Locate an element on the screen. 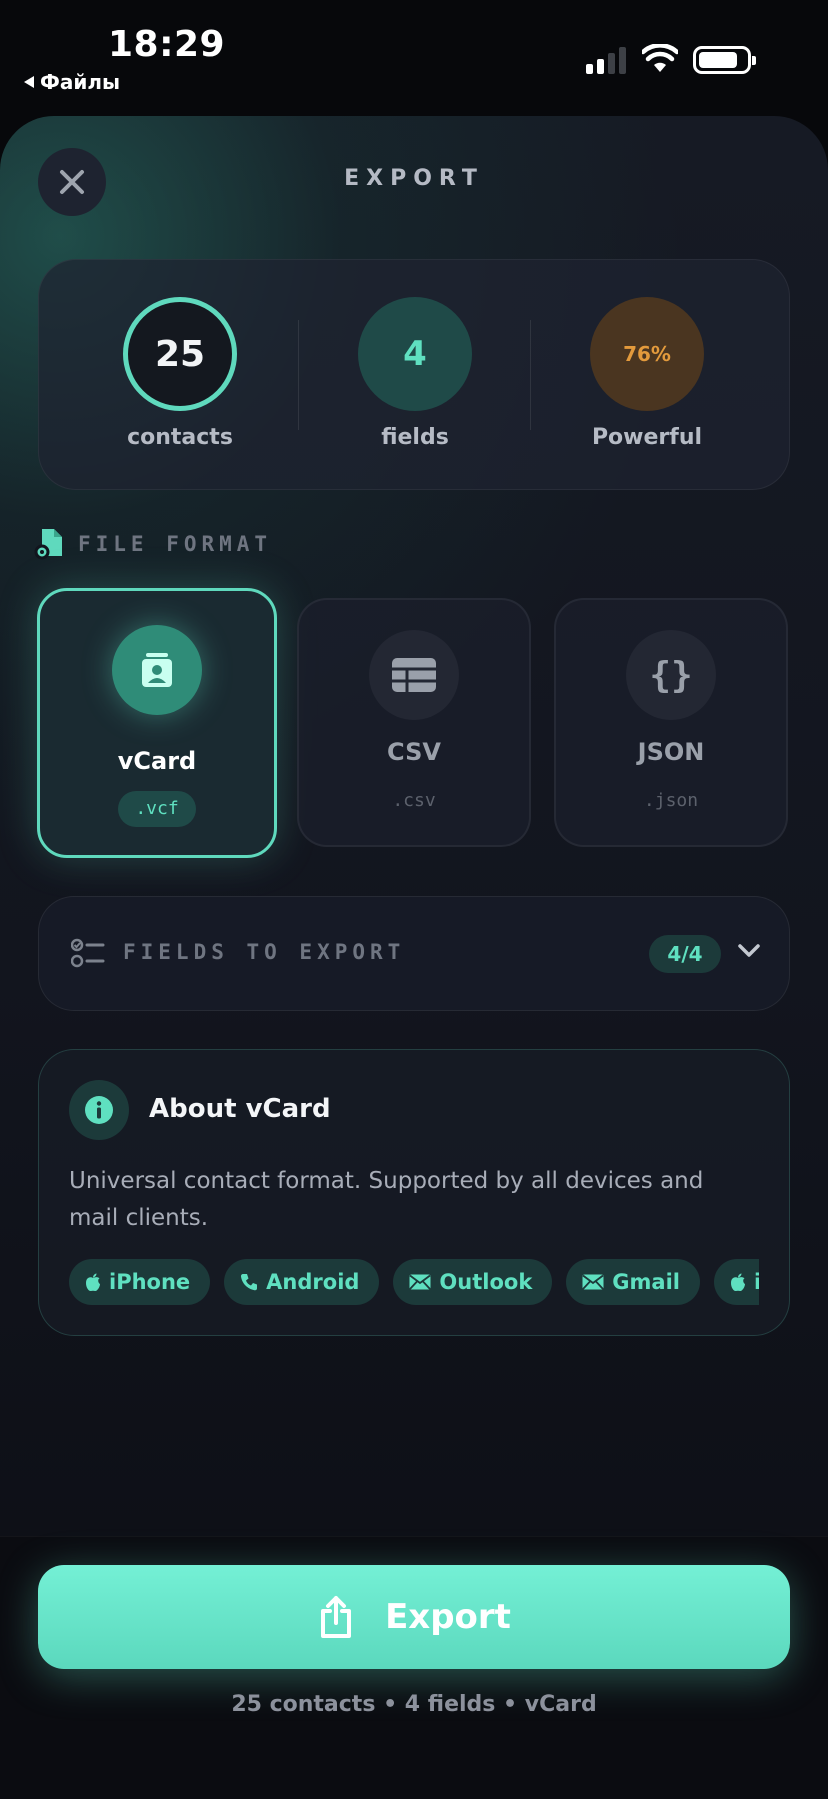  format-name: JSON is located at coordinates (671, 752).